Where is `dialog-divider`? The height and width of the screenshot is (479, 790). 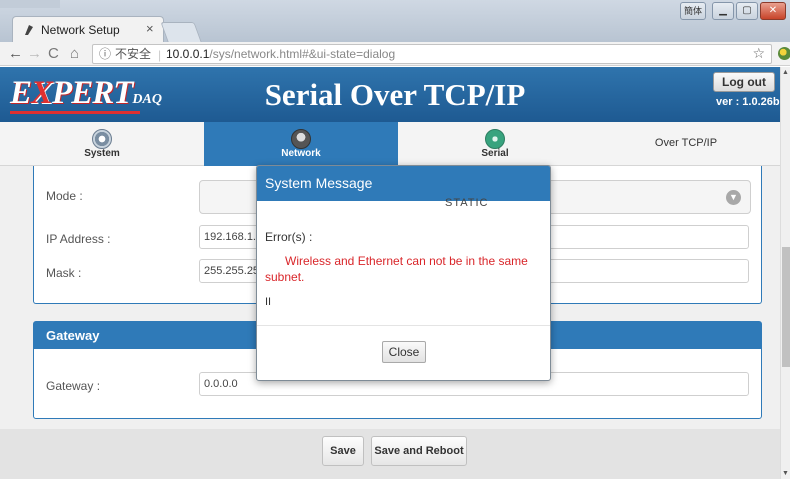
dialog-divider is located at coordinates (403, 325).